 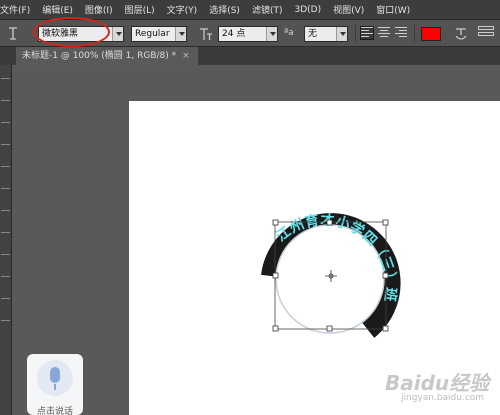 I want to click on menu-edit: 编辑(E), so click(x=57, y=9).